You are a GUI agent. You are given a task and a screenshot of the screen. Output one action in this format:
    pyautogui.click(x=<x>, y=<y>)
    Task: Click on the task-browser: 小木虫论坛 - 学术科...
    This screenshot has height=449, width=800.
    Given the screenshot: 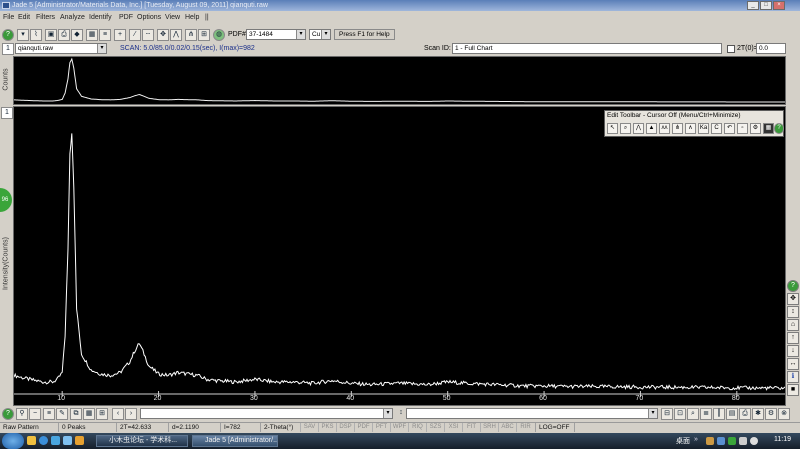 What is the action you would take?
    pyautogui.click(x=142, y=441)
    